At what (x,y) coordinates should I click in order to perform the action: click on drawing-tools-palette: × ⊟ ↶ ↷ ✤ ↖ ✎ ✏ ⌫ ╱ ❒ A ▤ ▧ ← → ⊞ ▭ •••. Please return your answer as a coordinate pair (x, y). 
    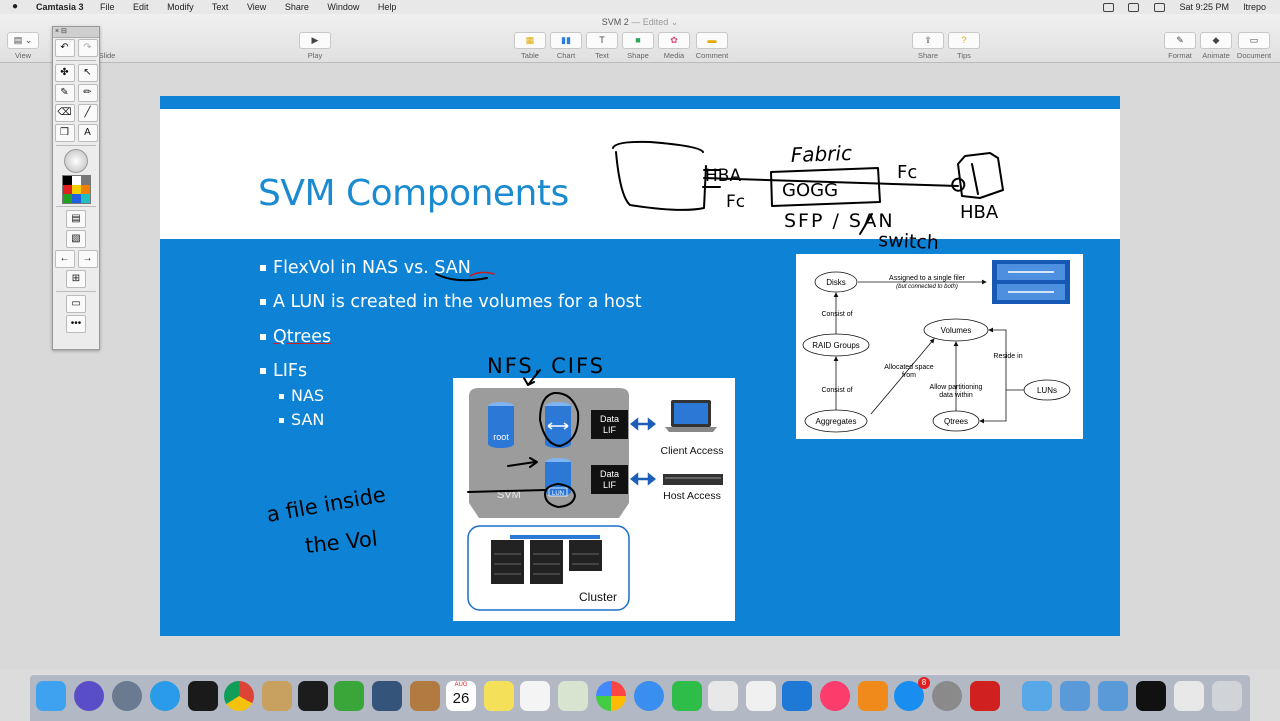
    Looking at the image, I should click on (76, 188).